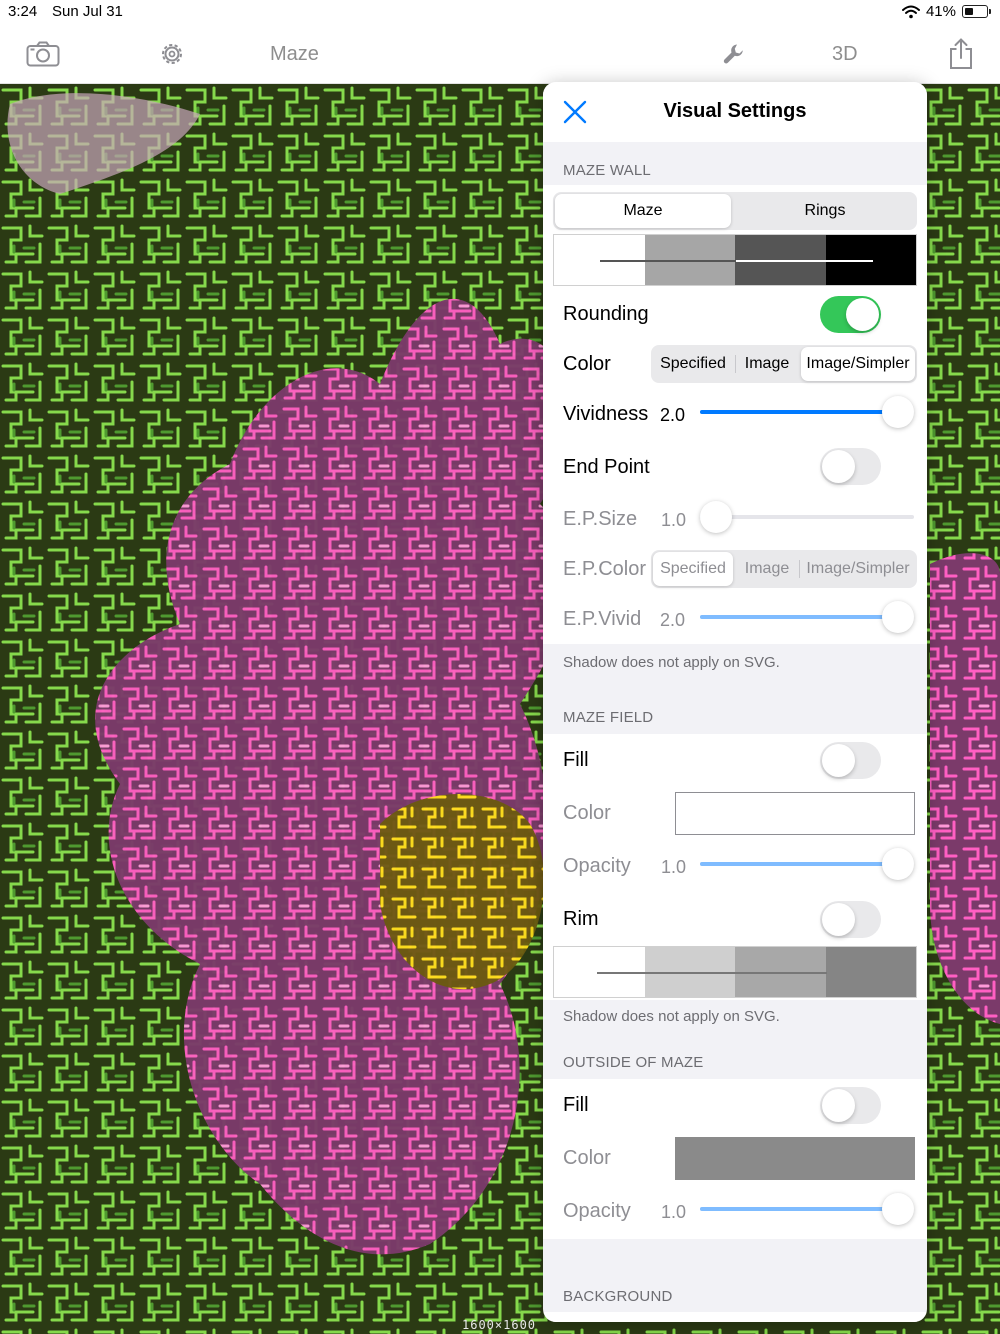  What do you see at coordinates (500, 55) in the screenshot?
I see `toolbar: Maze 3D` at bounding box center [500, 55].